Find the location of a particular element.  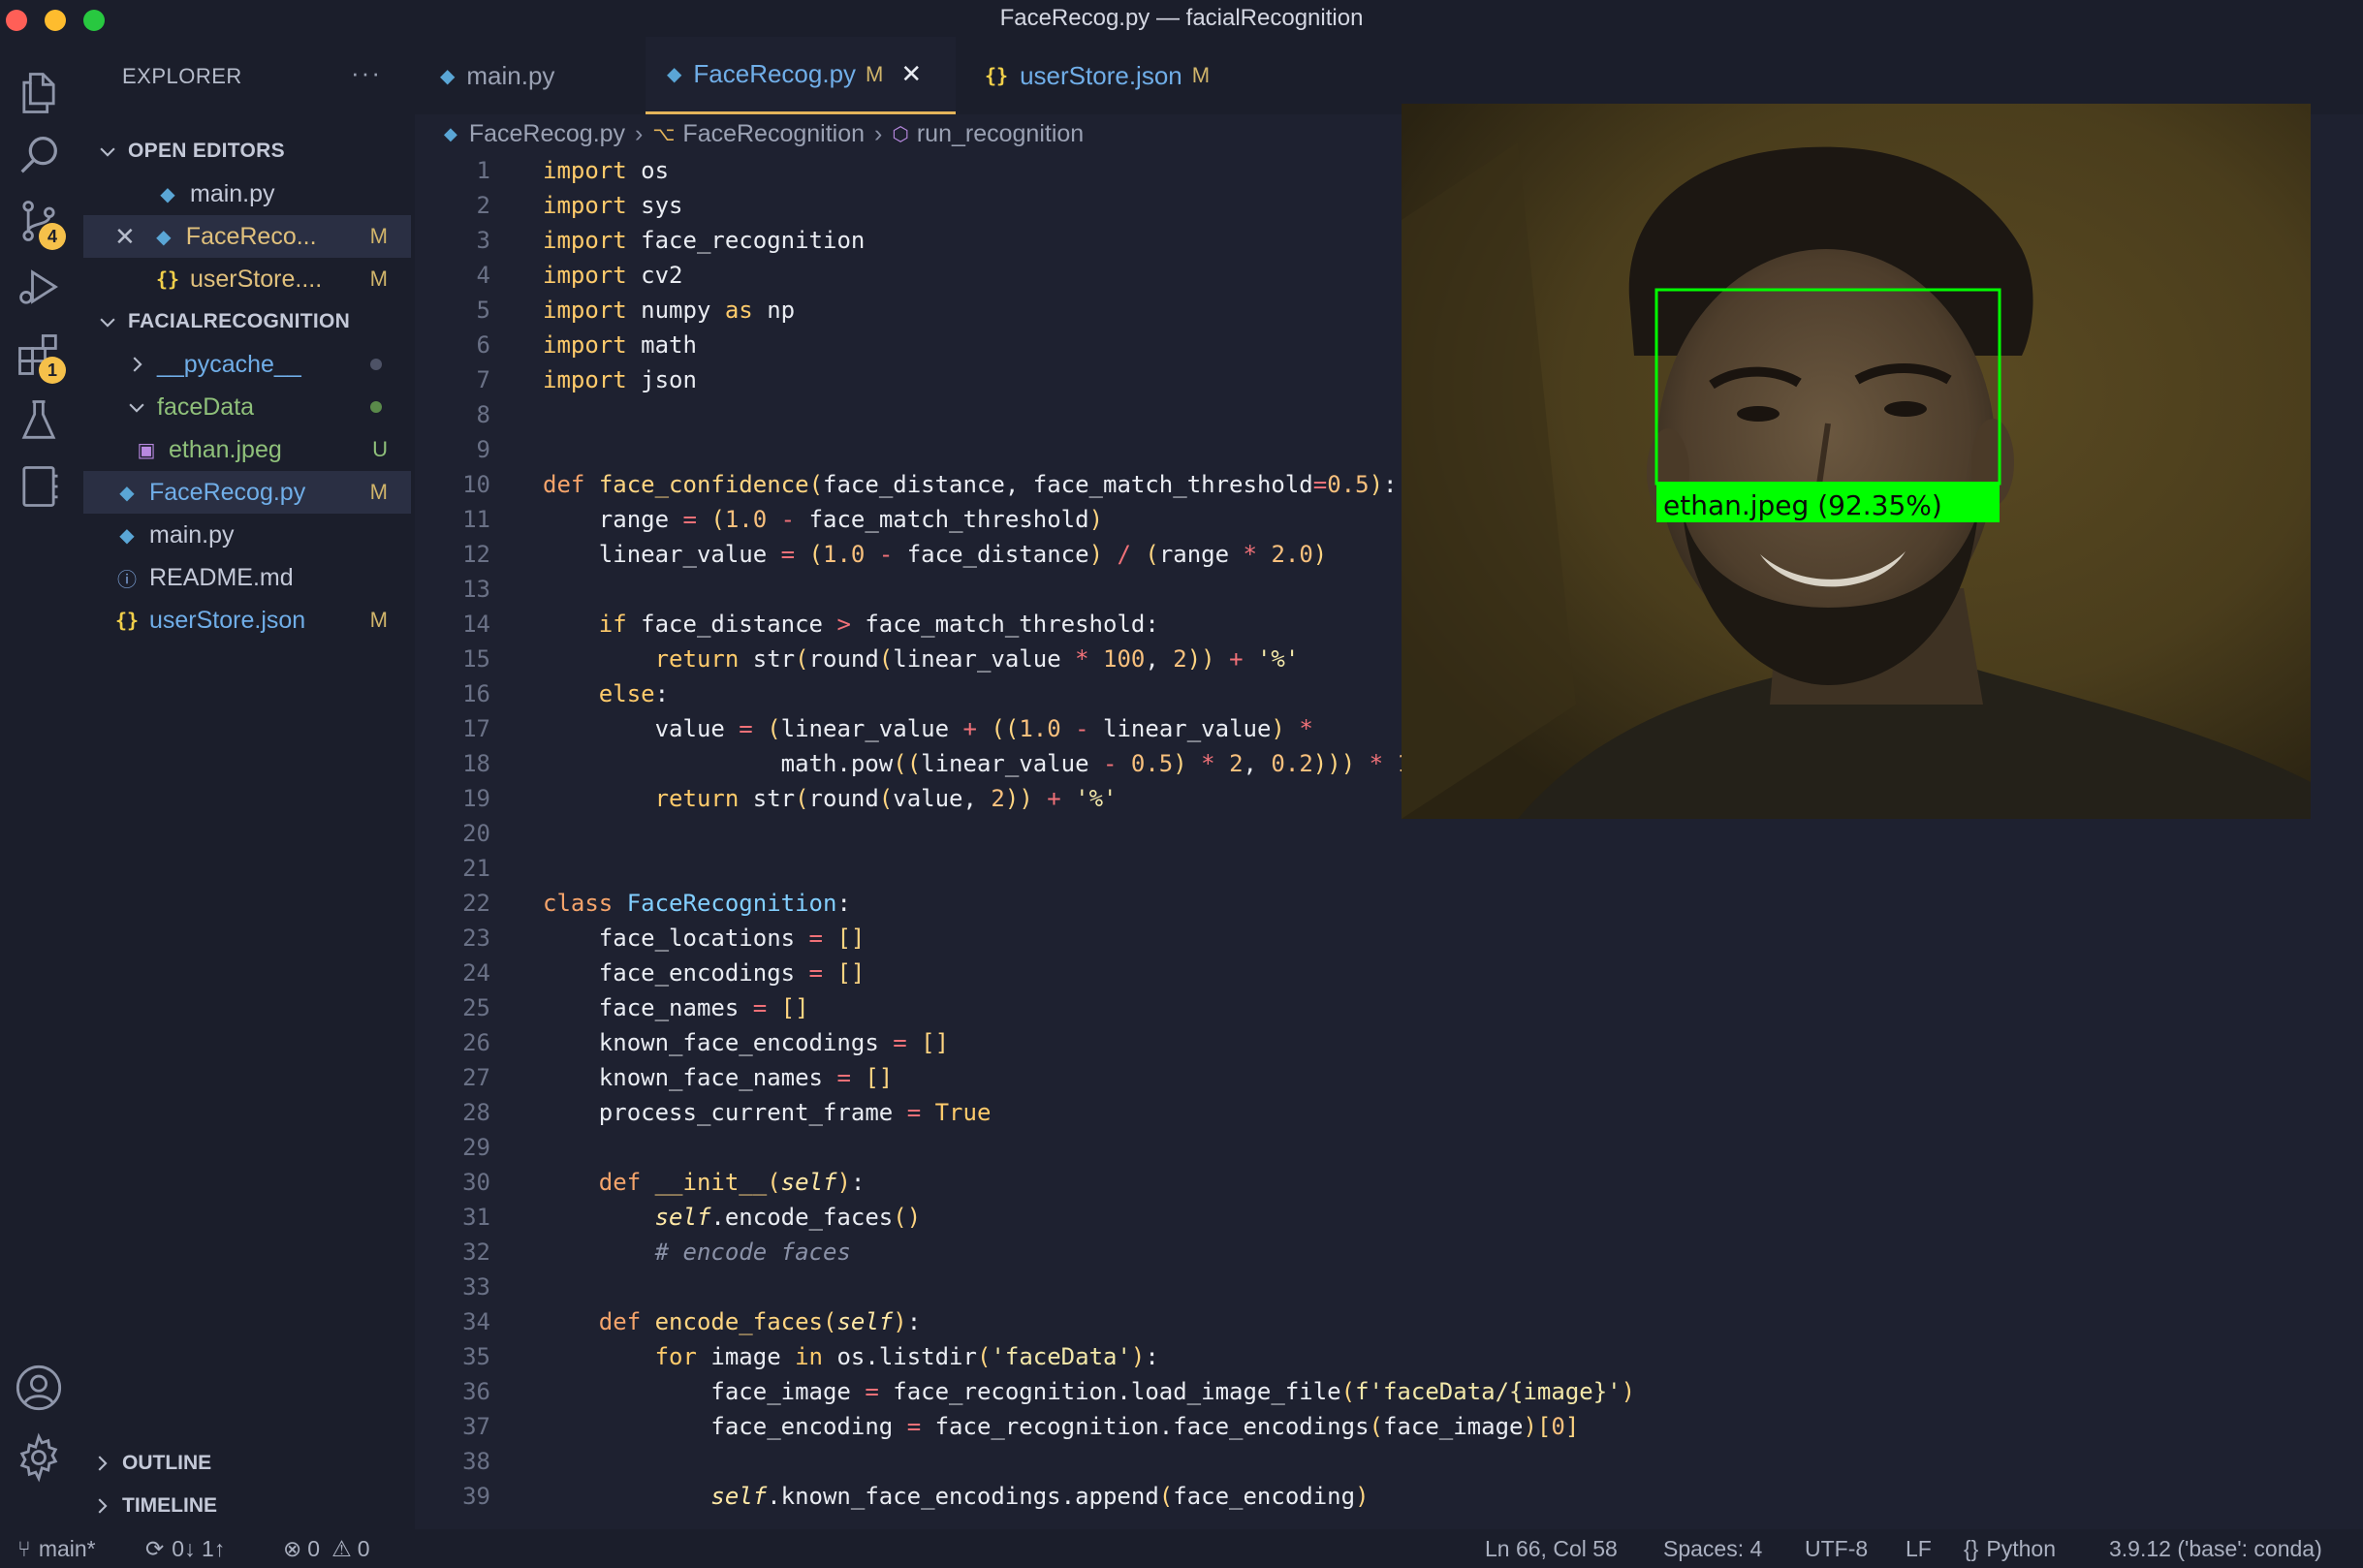

code-line: 29 is located at coordinates (479, 1148).